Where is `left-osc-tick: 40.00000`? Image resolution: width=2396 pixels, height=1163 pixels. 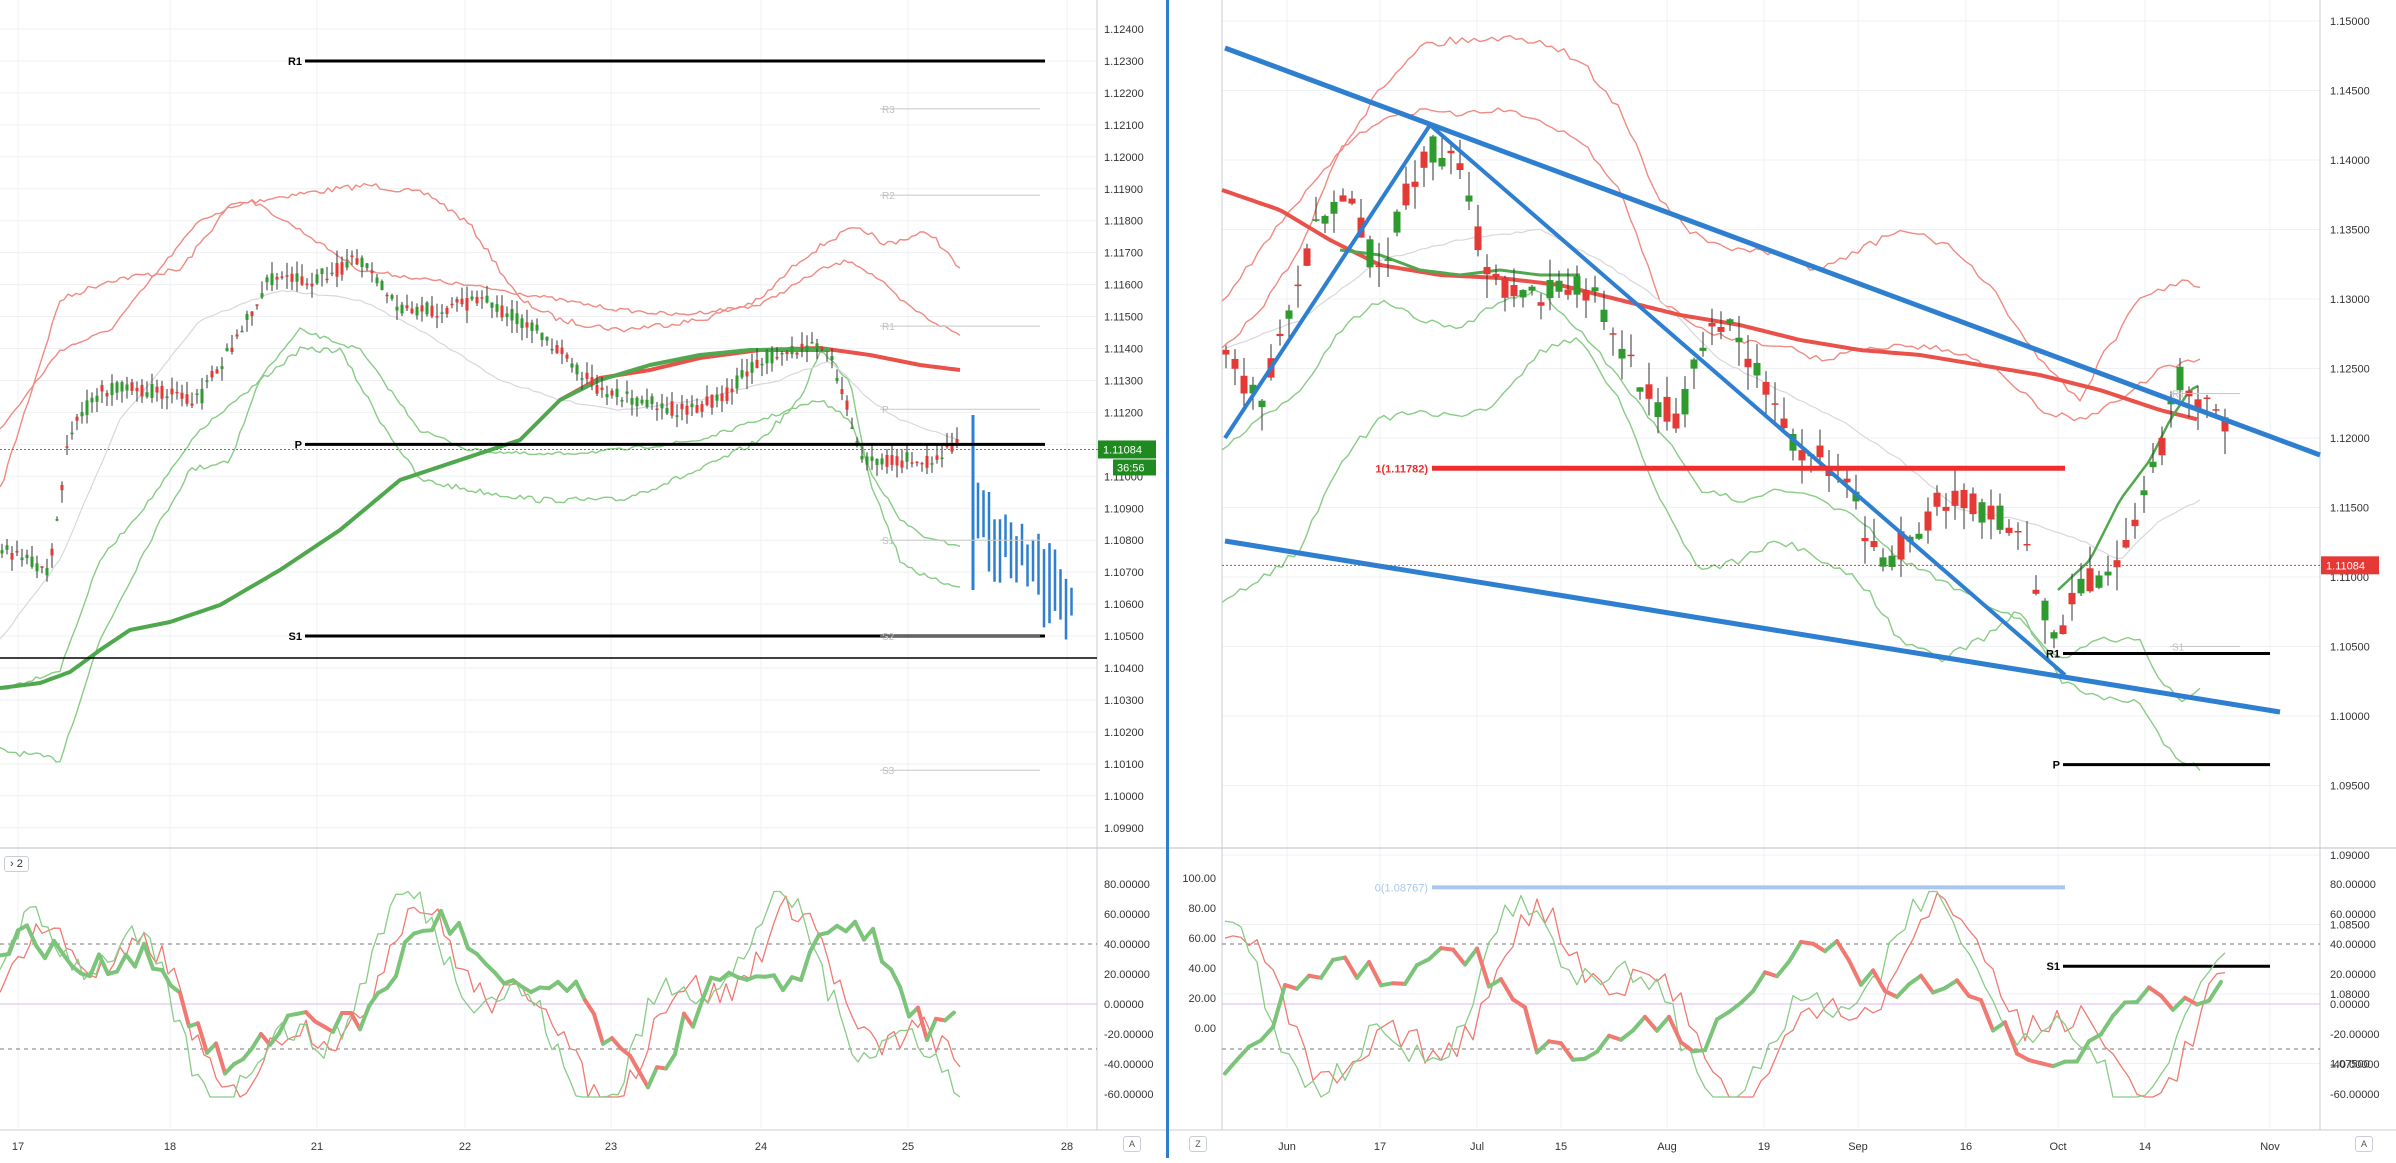 left-osc-tick: 40.00000 is located at coordinates (1127, 945).